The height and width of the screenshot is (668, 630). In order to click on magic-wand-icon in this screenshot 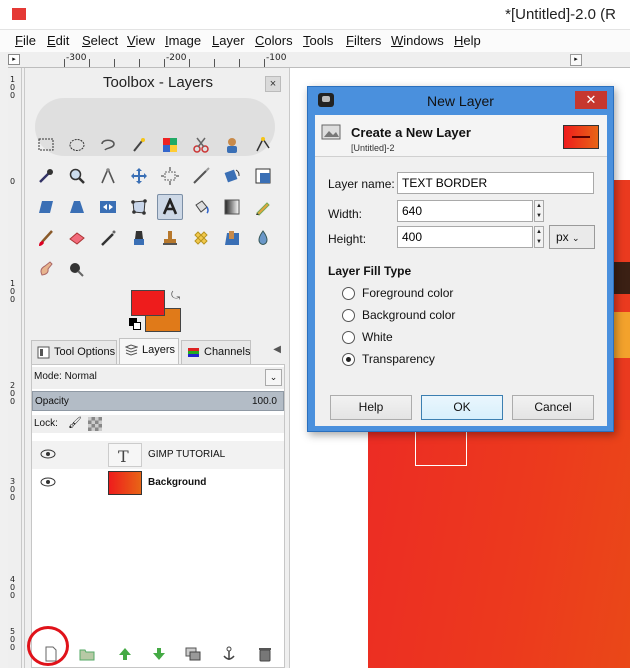, I will do `click(139, 145)`.